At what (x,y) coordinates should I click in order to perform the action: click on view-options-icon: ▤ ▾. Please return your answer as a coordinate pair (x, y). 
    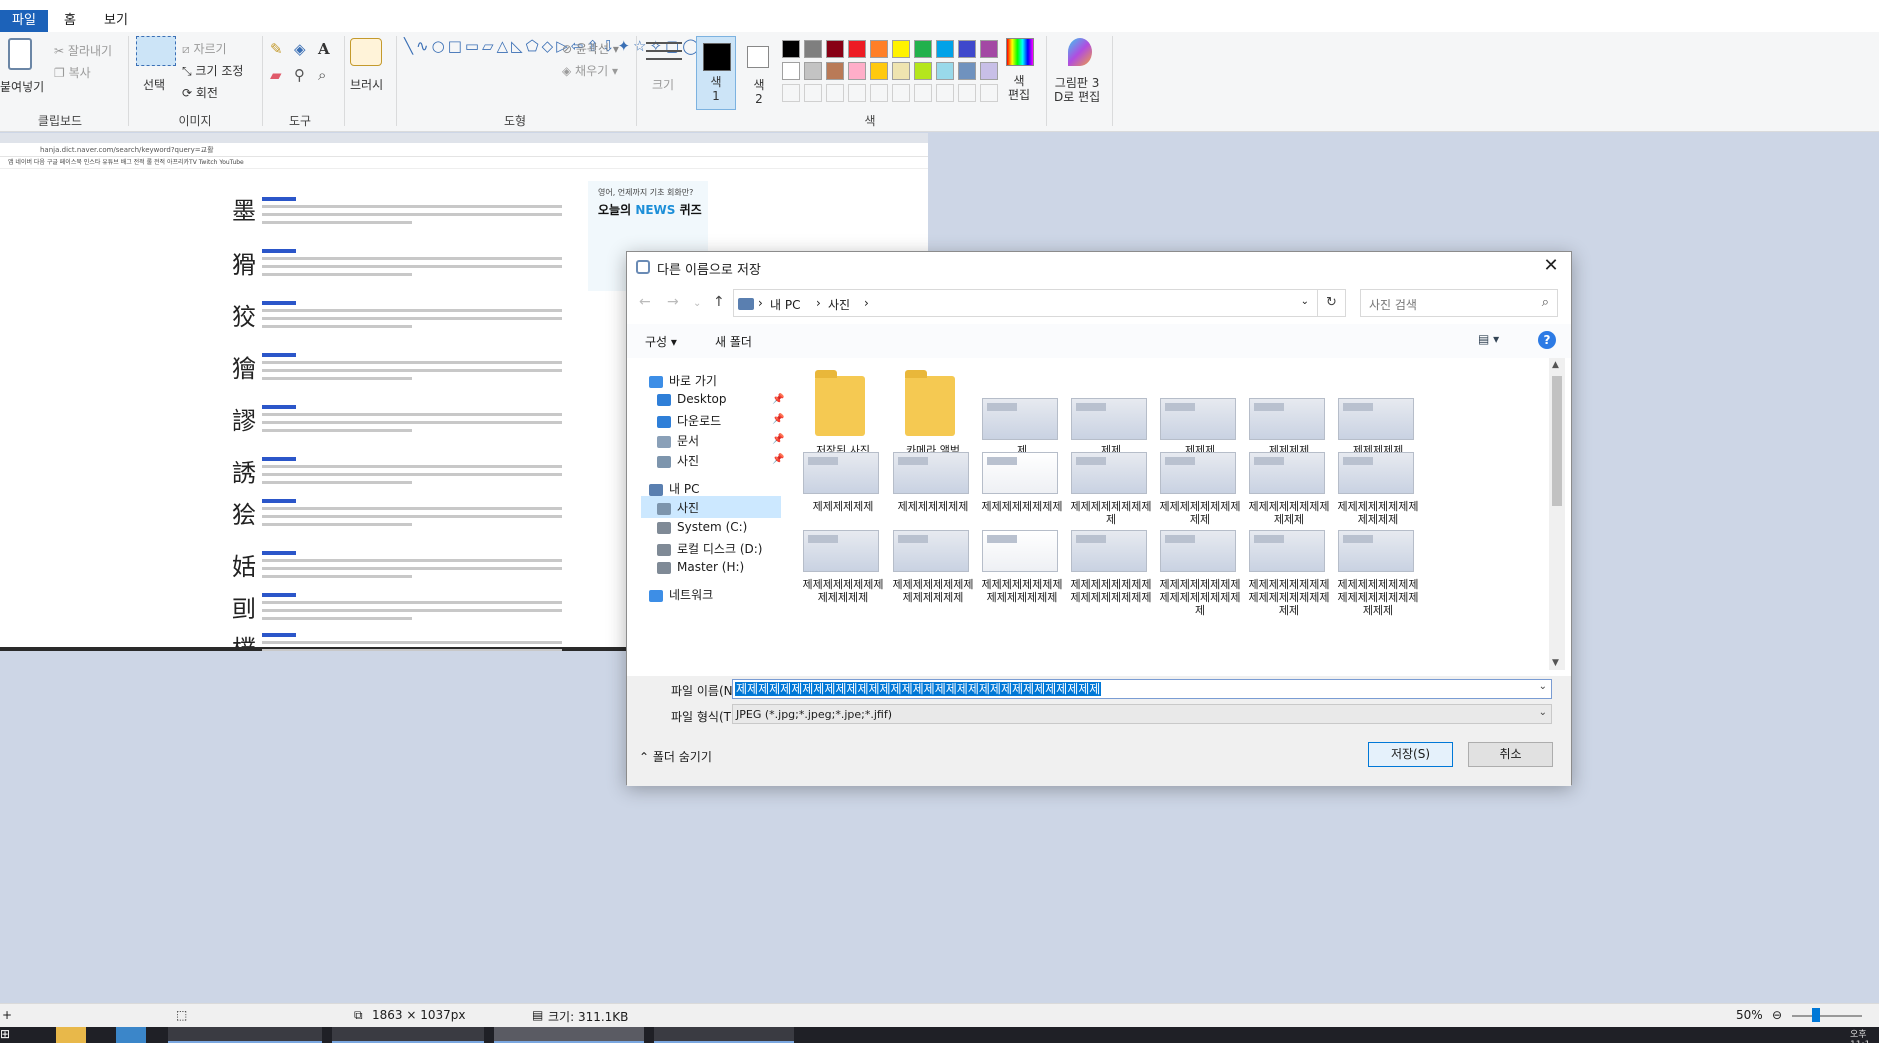
    Looking at the image, I should click on (1488, 339).